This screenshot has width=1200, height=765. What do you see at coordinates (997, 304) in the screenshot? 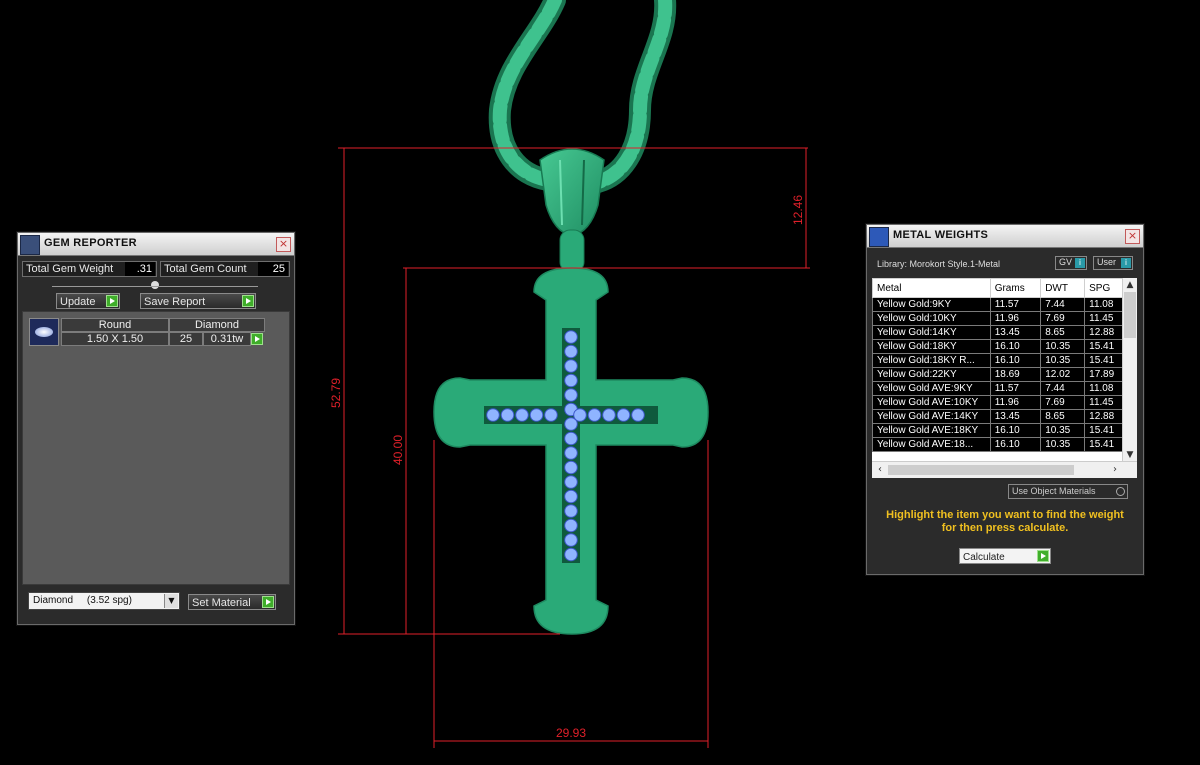
I see `table-row: Yellow Gold:9KY 11.57 7.44 11.08` at bounding box center [997, 304].